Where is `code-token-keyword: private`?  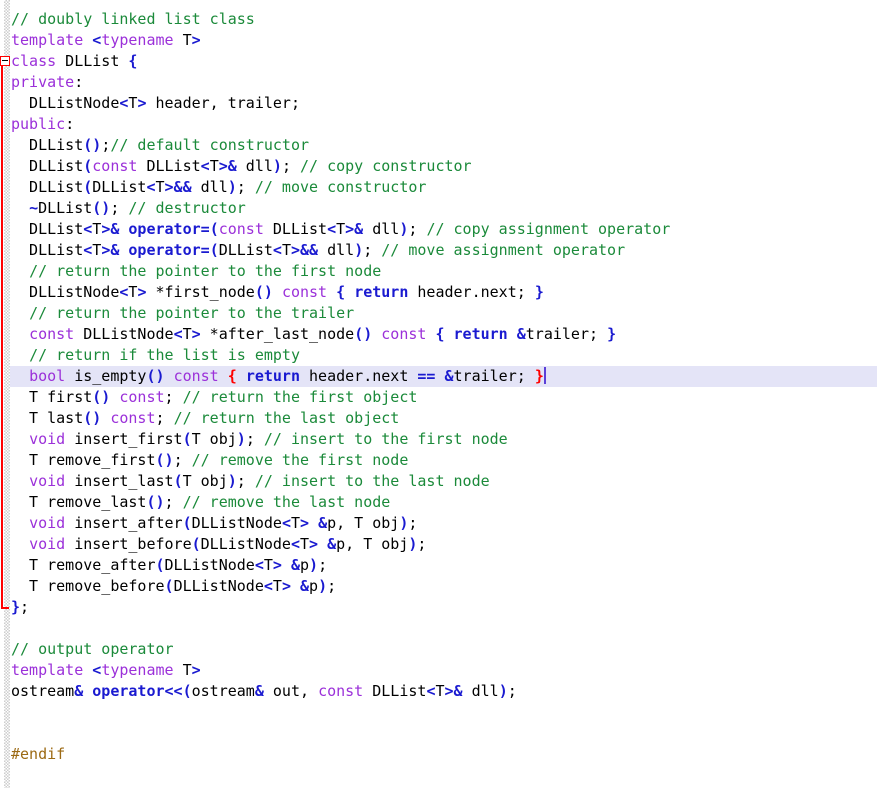 code-token-keyword: private is located at coordinates (43, 82).